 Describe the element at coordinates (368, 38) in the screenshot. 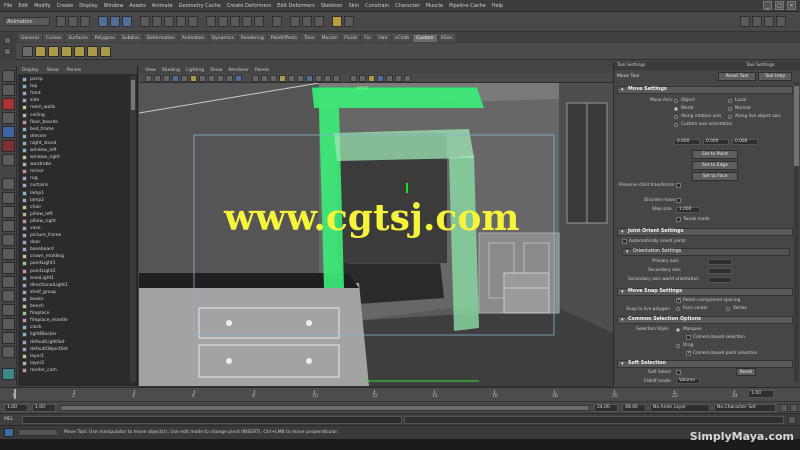

I see `shelf-tab-fur: Fur` at that location.